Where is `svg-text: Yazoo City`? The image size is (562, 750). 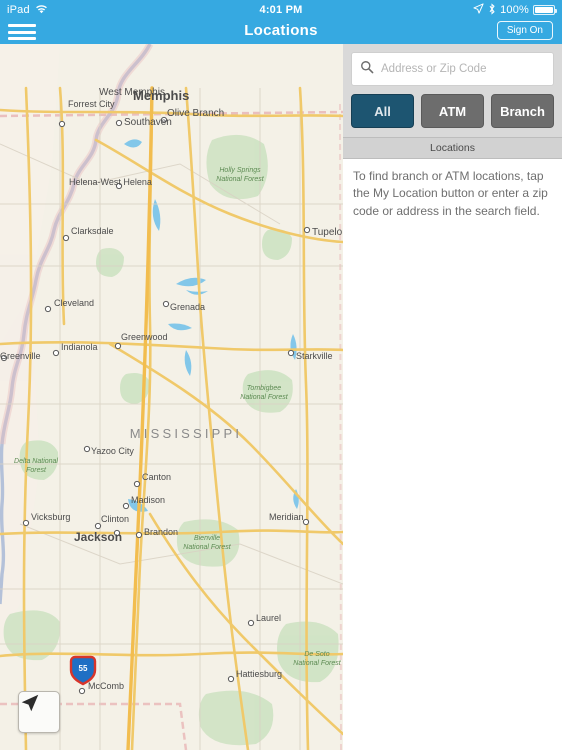 svg-text: Yazoo City is located at coordinates (112, 451).